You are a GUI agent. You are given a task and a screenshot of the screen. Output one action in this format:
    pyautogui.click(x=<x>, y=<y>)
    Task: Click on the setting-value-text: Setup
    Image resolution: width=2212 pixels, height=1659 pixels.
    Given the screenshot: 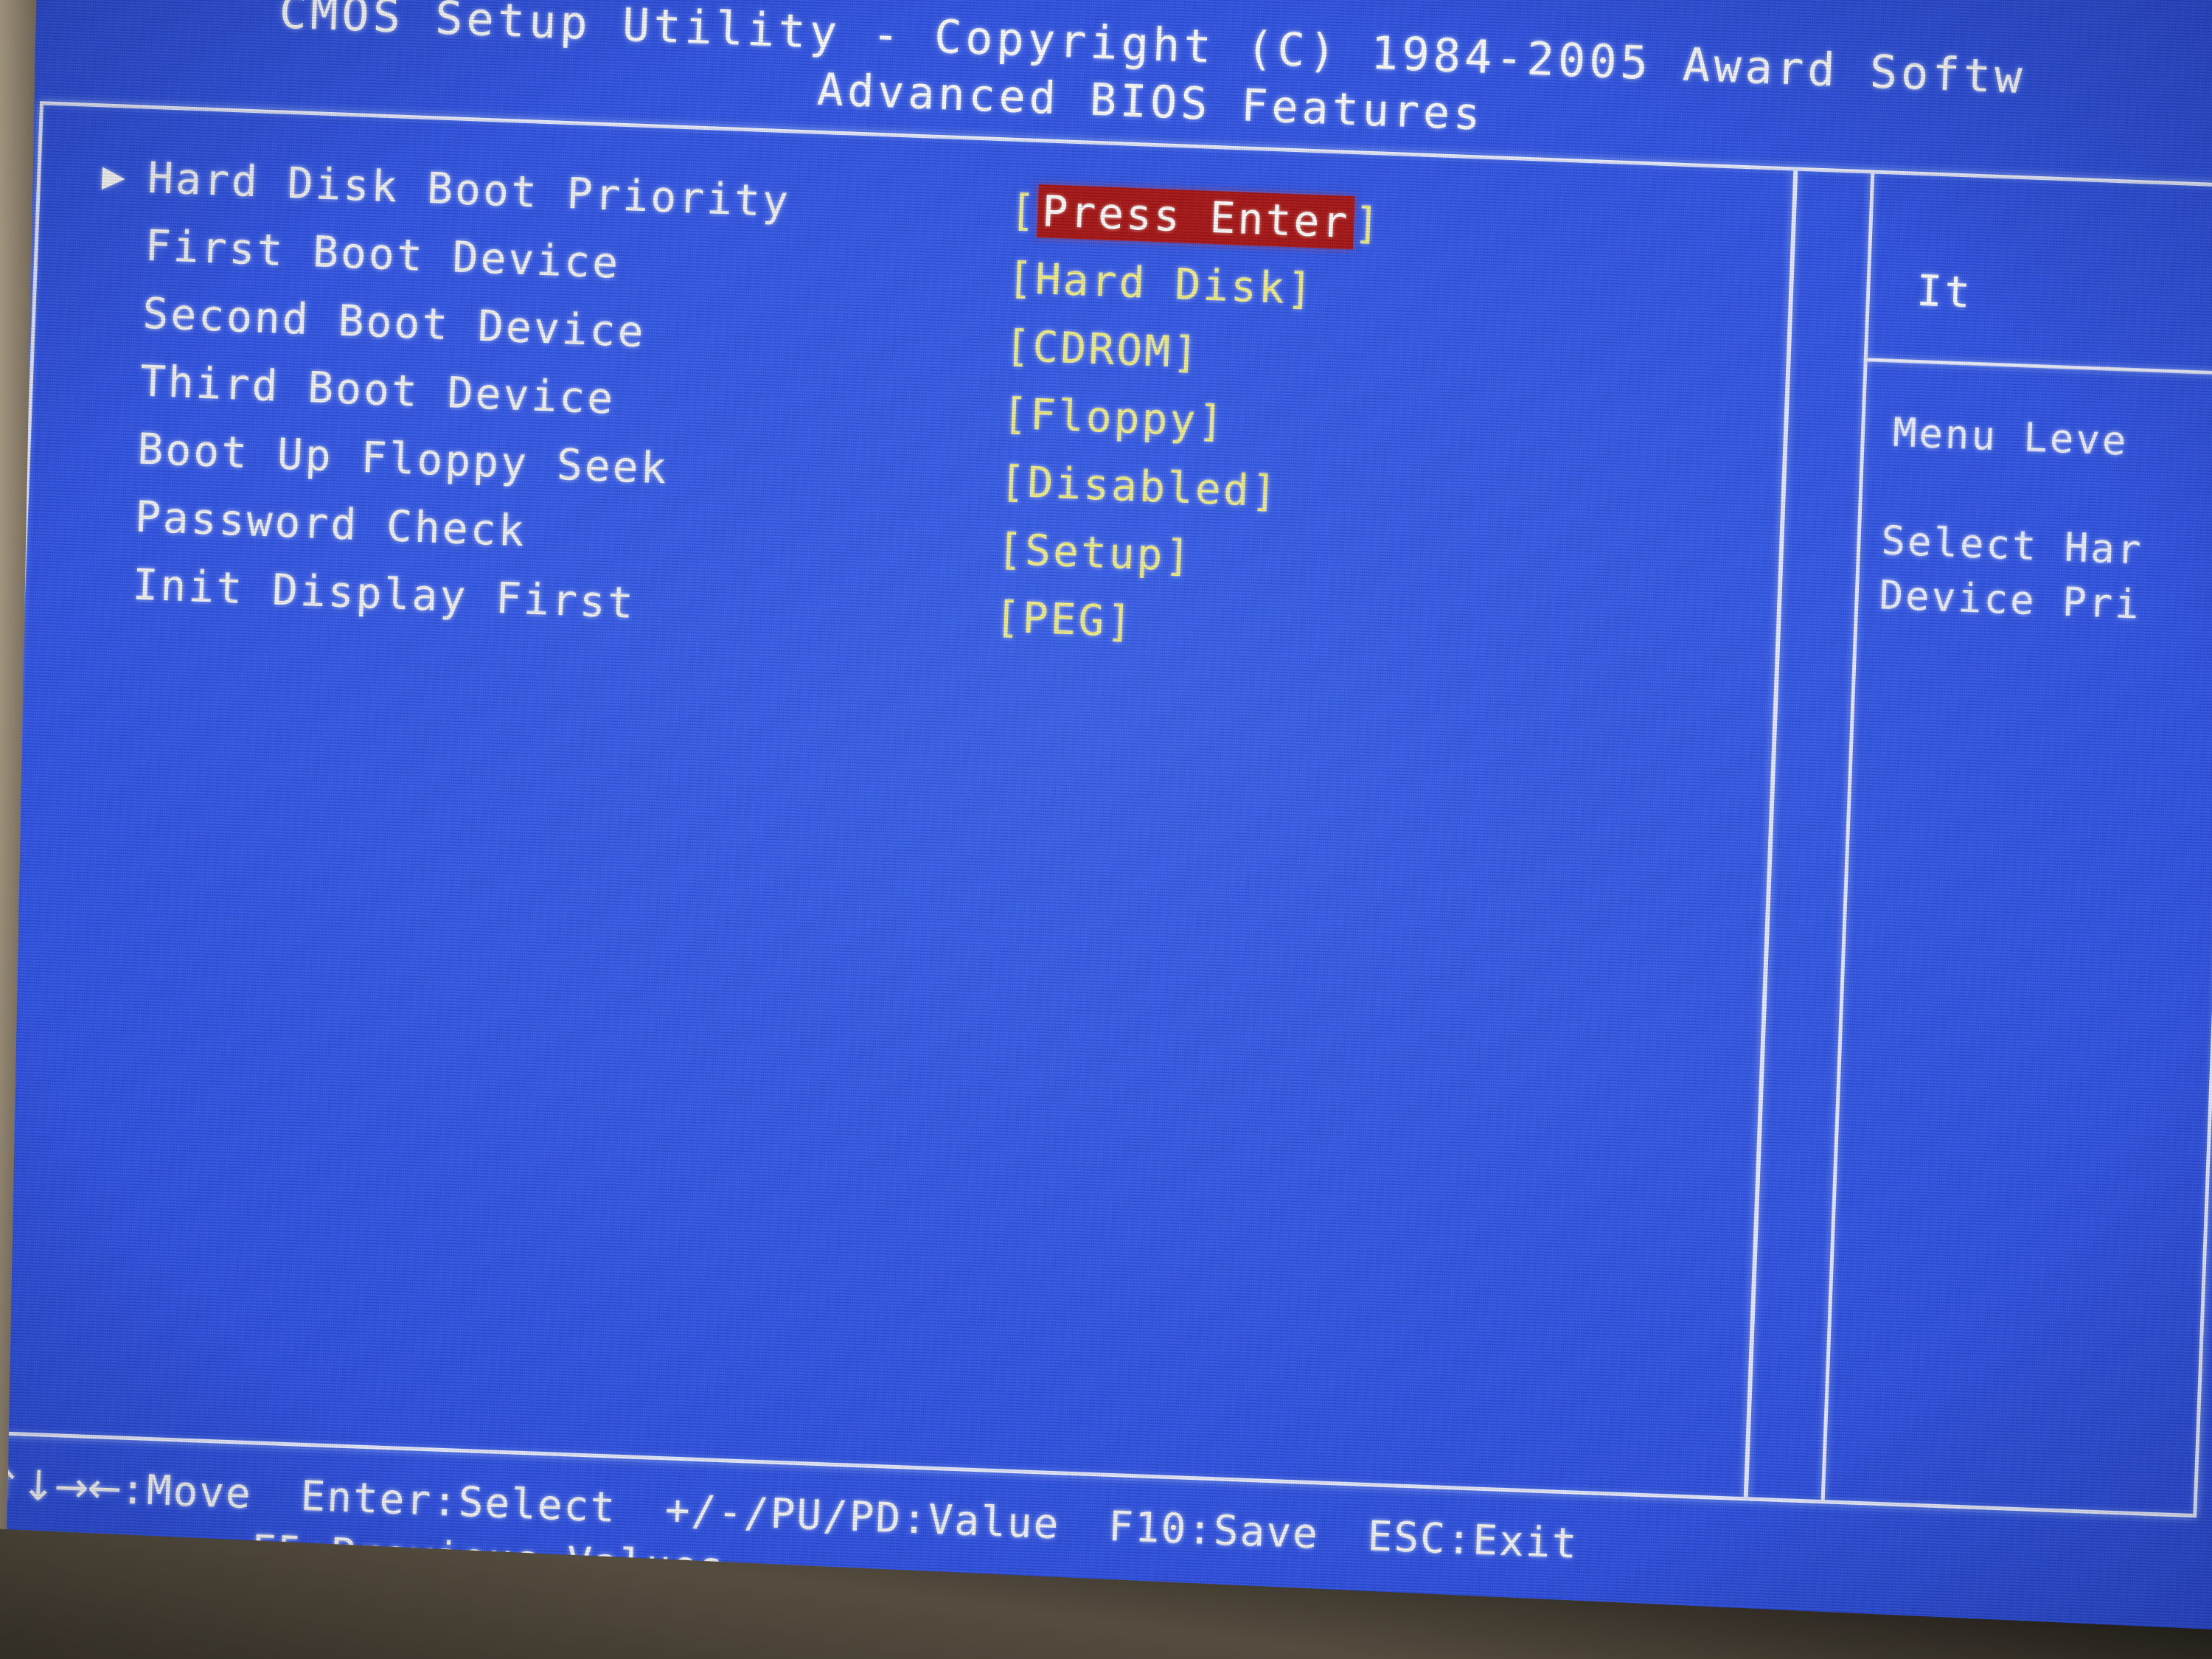 What is the action you would take?
    pyautogui.click(x=1094, y=552)
    